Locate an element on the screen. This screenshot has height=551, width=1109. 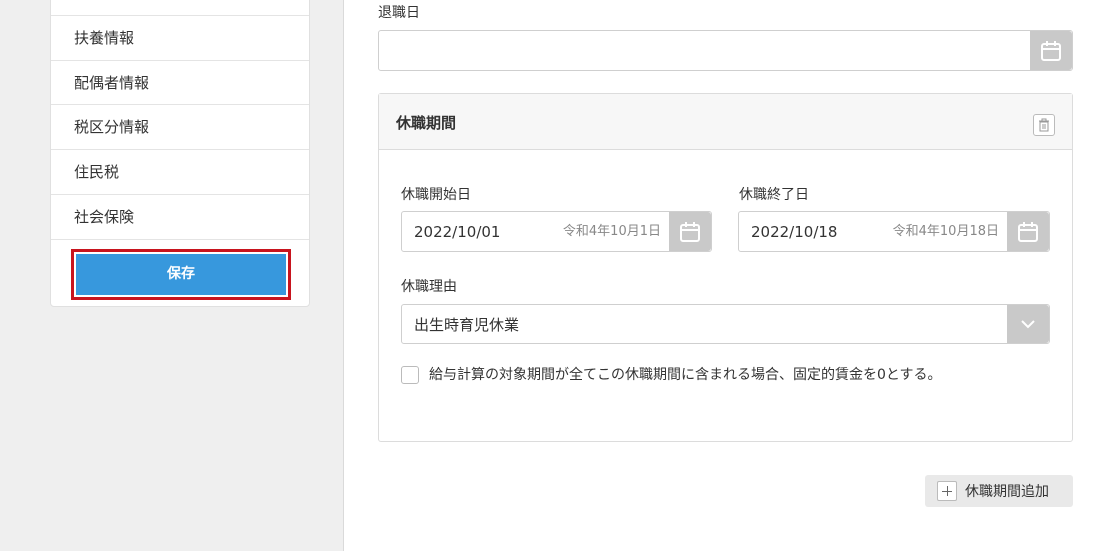
leave-start-date-field: 2022/10/01 令和4年10月1日 is located at coordinates (556, 231).